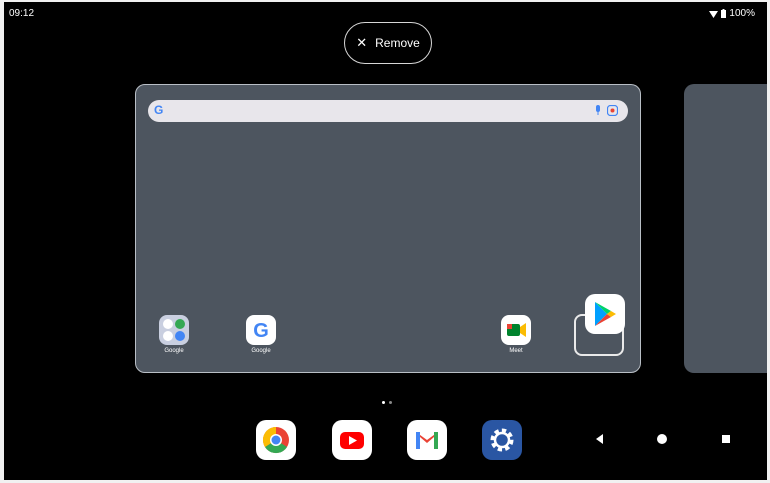 The height and width of the screenshot is (483, 770). What do you see at coordinates (742, 13) in the screenshot?
I see `battery-level: 100%` at bounding box center [742, 13].